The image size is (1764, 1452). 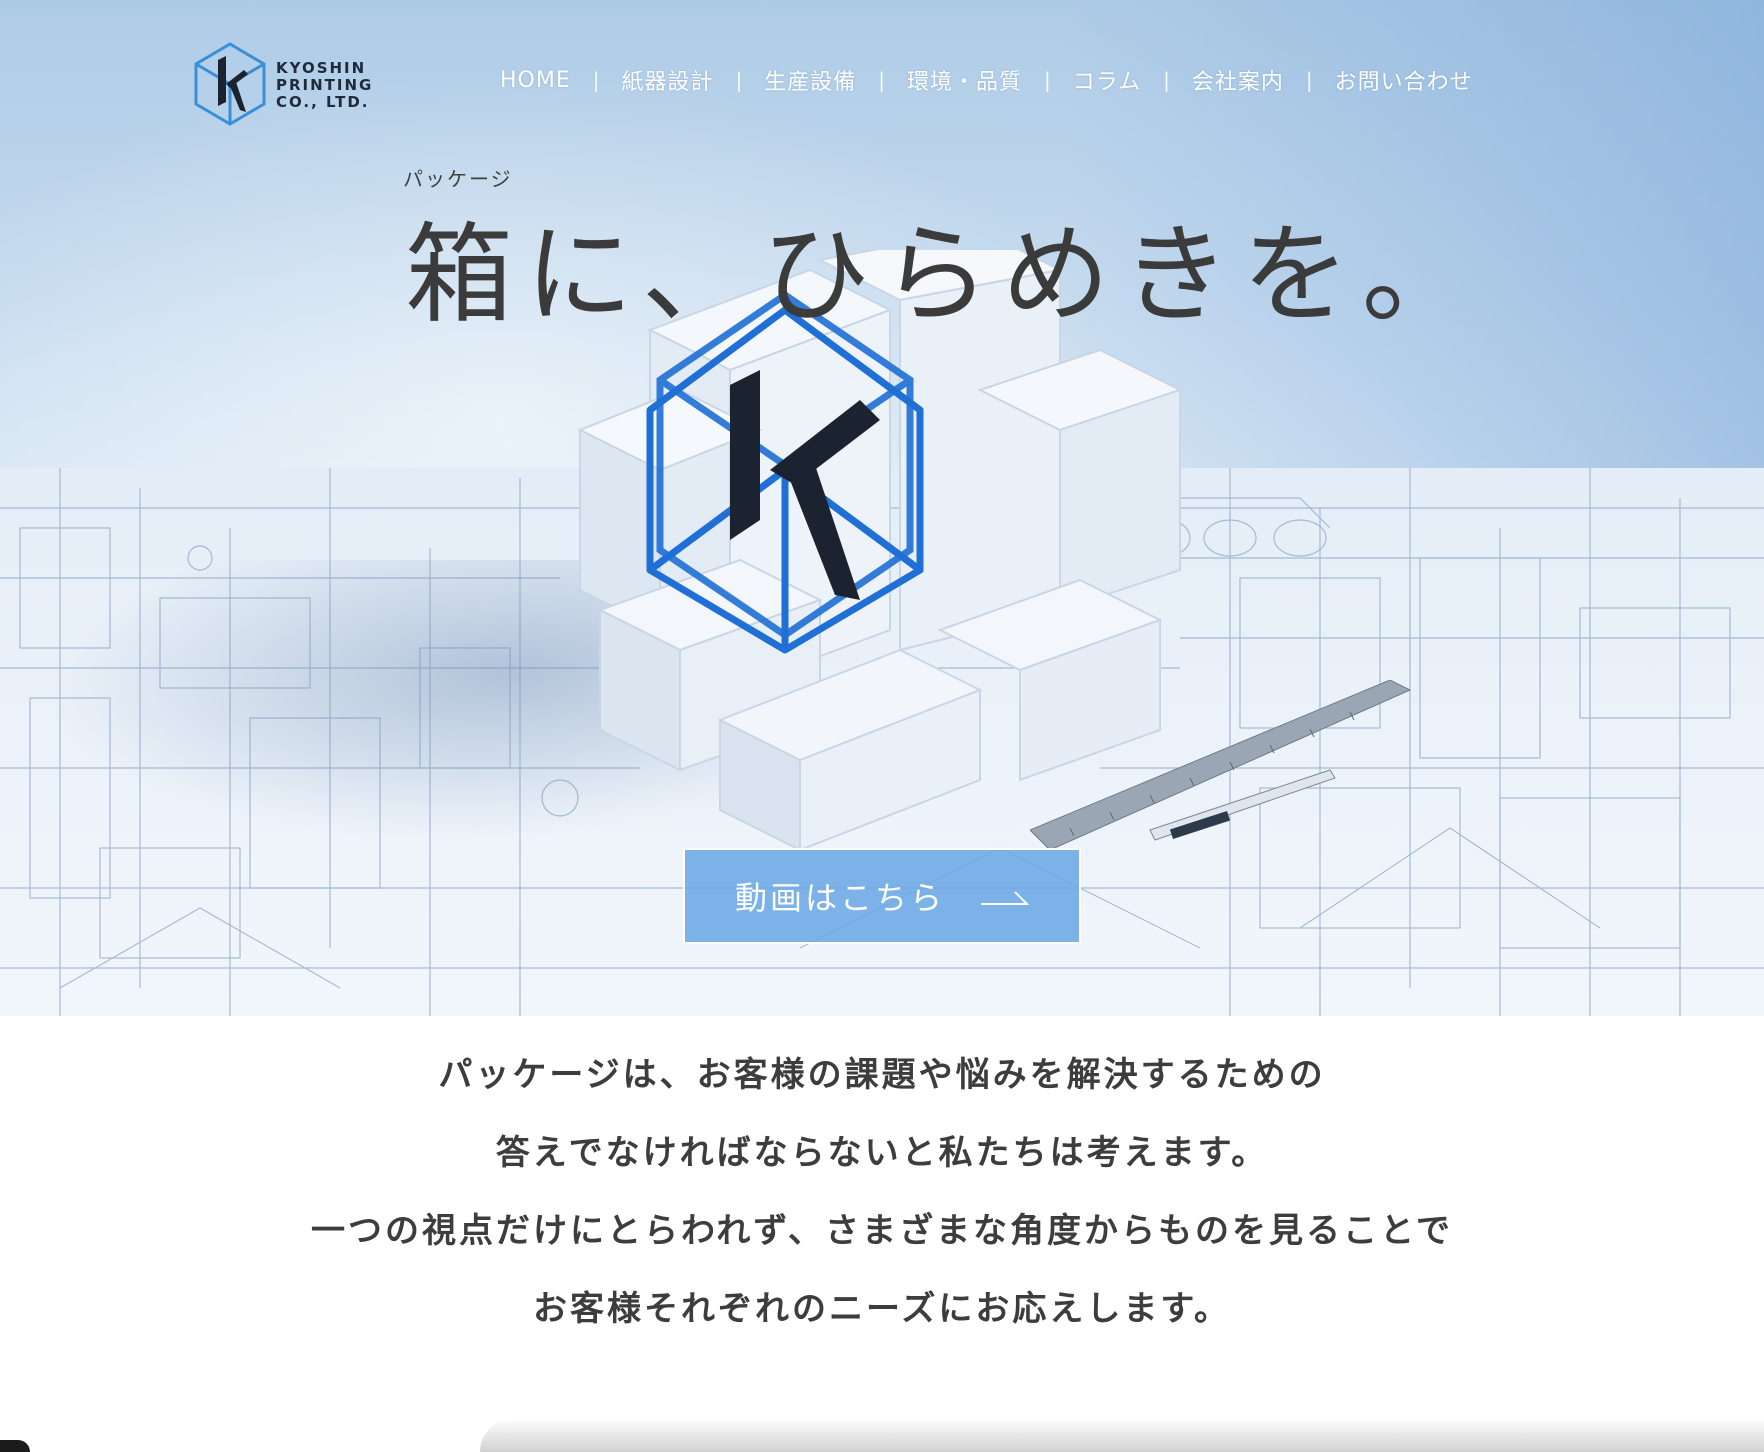 I want to click on next-section-edge, so click(x=1122, y=1435).